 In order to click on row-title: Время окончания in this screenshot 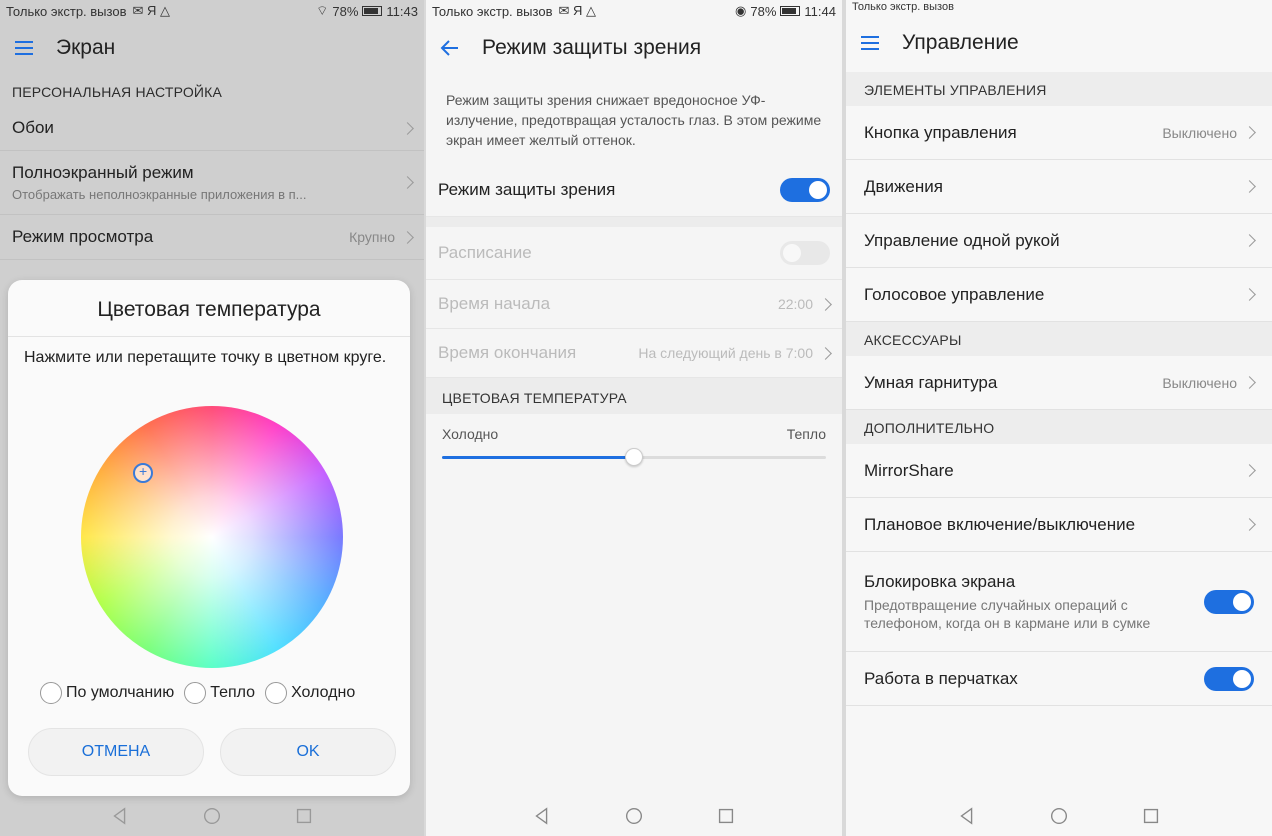, I will do `click(507, 352)`.